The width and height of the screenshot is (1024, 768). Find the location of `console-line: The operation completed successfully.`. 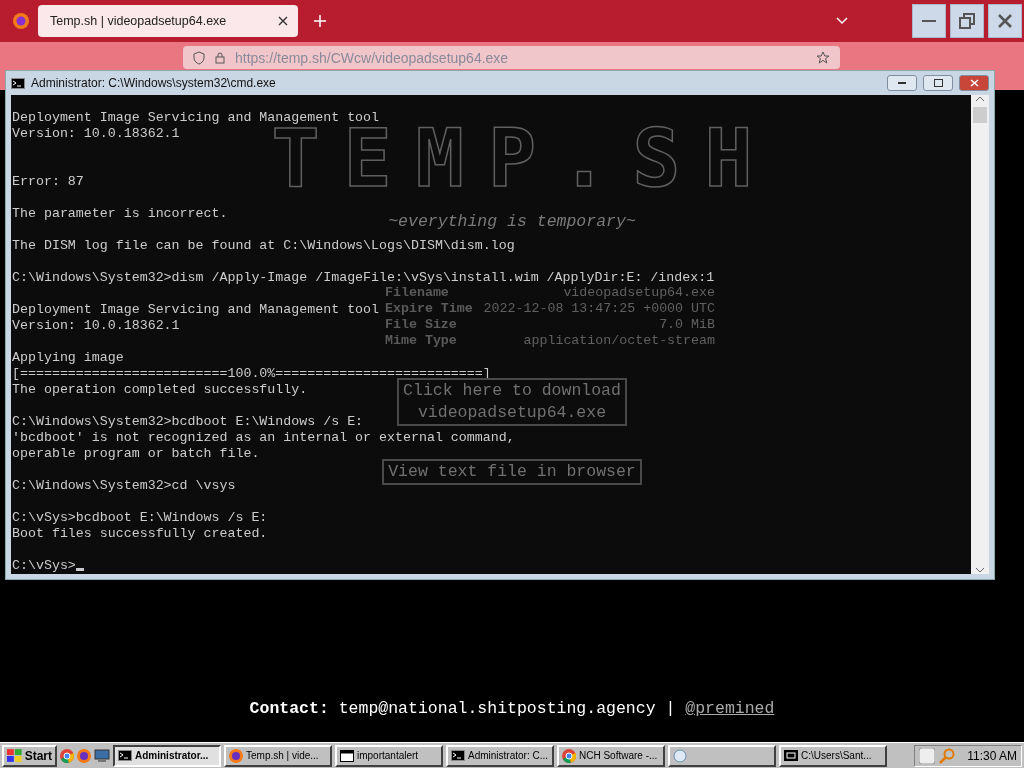

console-line: The operation completed successfully. is located at coordinates (160, 389).